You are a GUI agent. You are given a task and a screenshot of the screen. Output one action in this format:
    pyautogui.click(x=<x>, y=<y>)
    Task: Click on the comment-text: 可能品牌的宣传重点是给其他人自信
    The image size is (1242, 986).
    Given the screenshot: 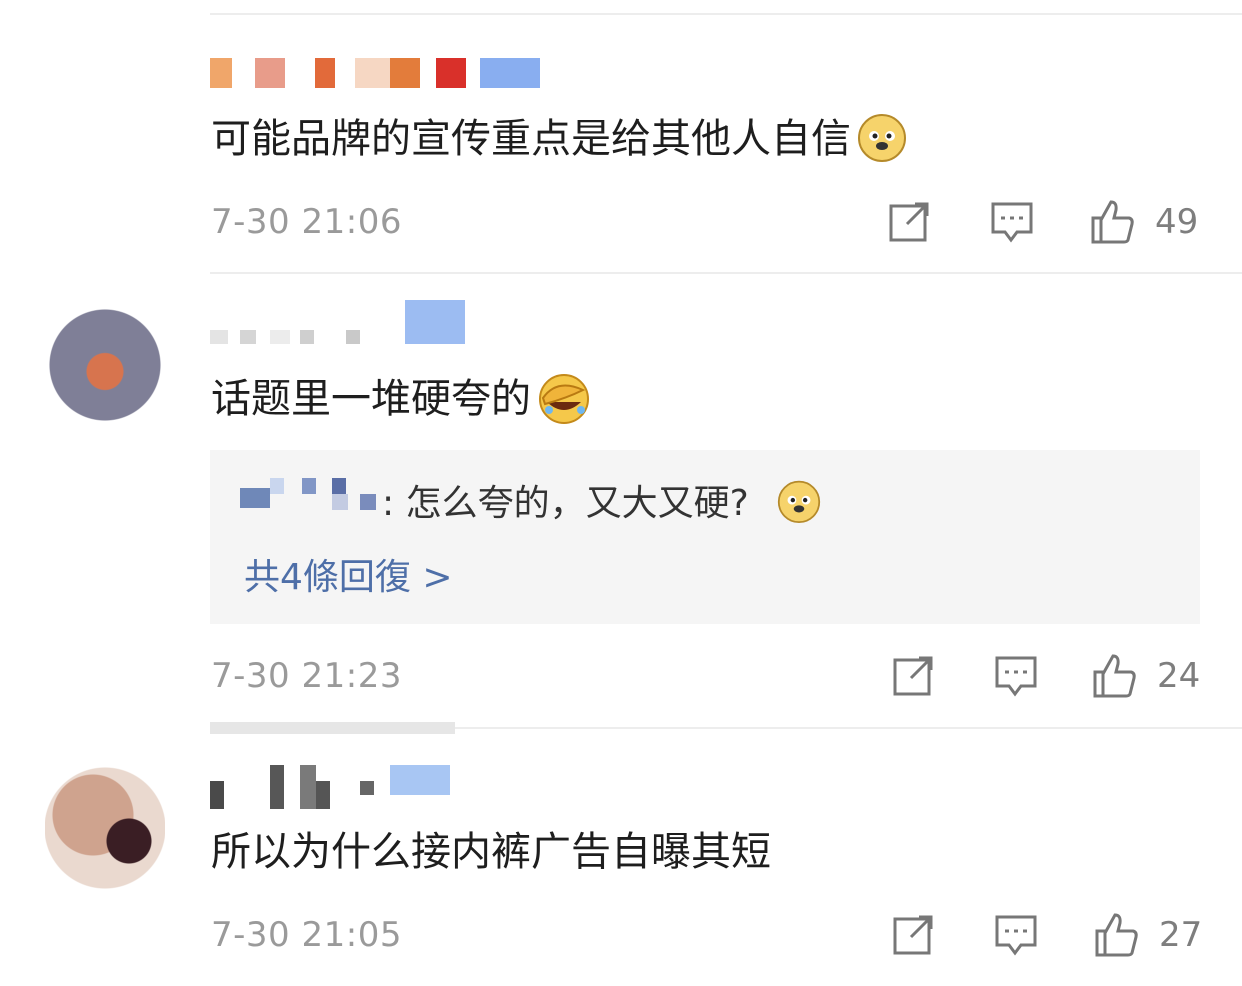 What is the action you would take?
    pyautogui.click(x=559, y=140)
    